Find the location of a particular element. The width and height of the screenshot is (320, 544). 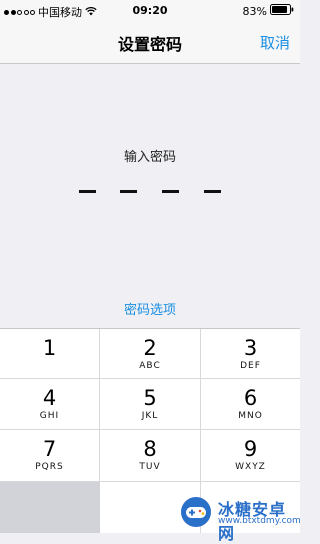

key-5: 5 JKL is located at coordinates (150, 404).